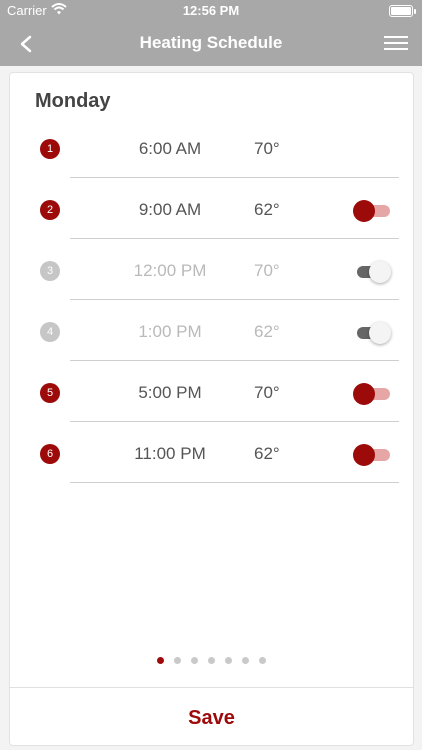  What do you see at coordinates (73, 101) in the screenshot?
I see `day-title: Monday` at bounding box center [73, 101].